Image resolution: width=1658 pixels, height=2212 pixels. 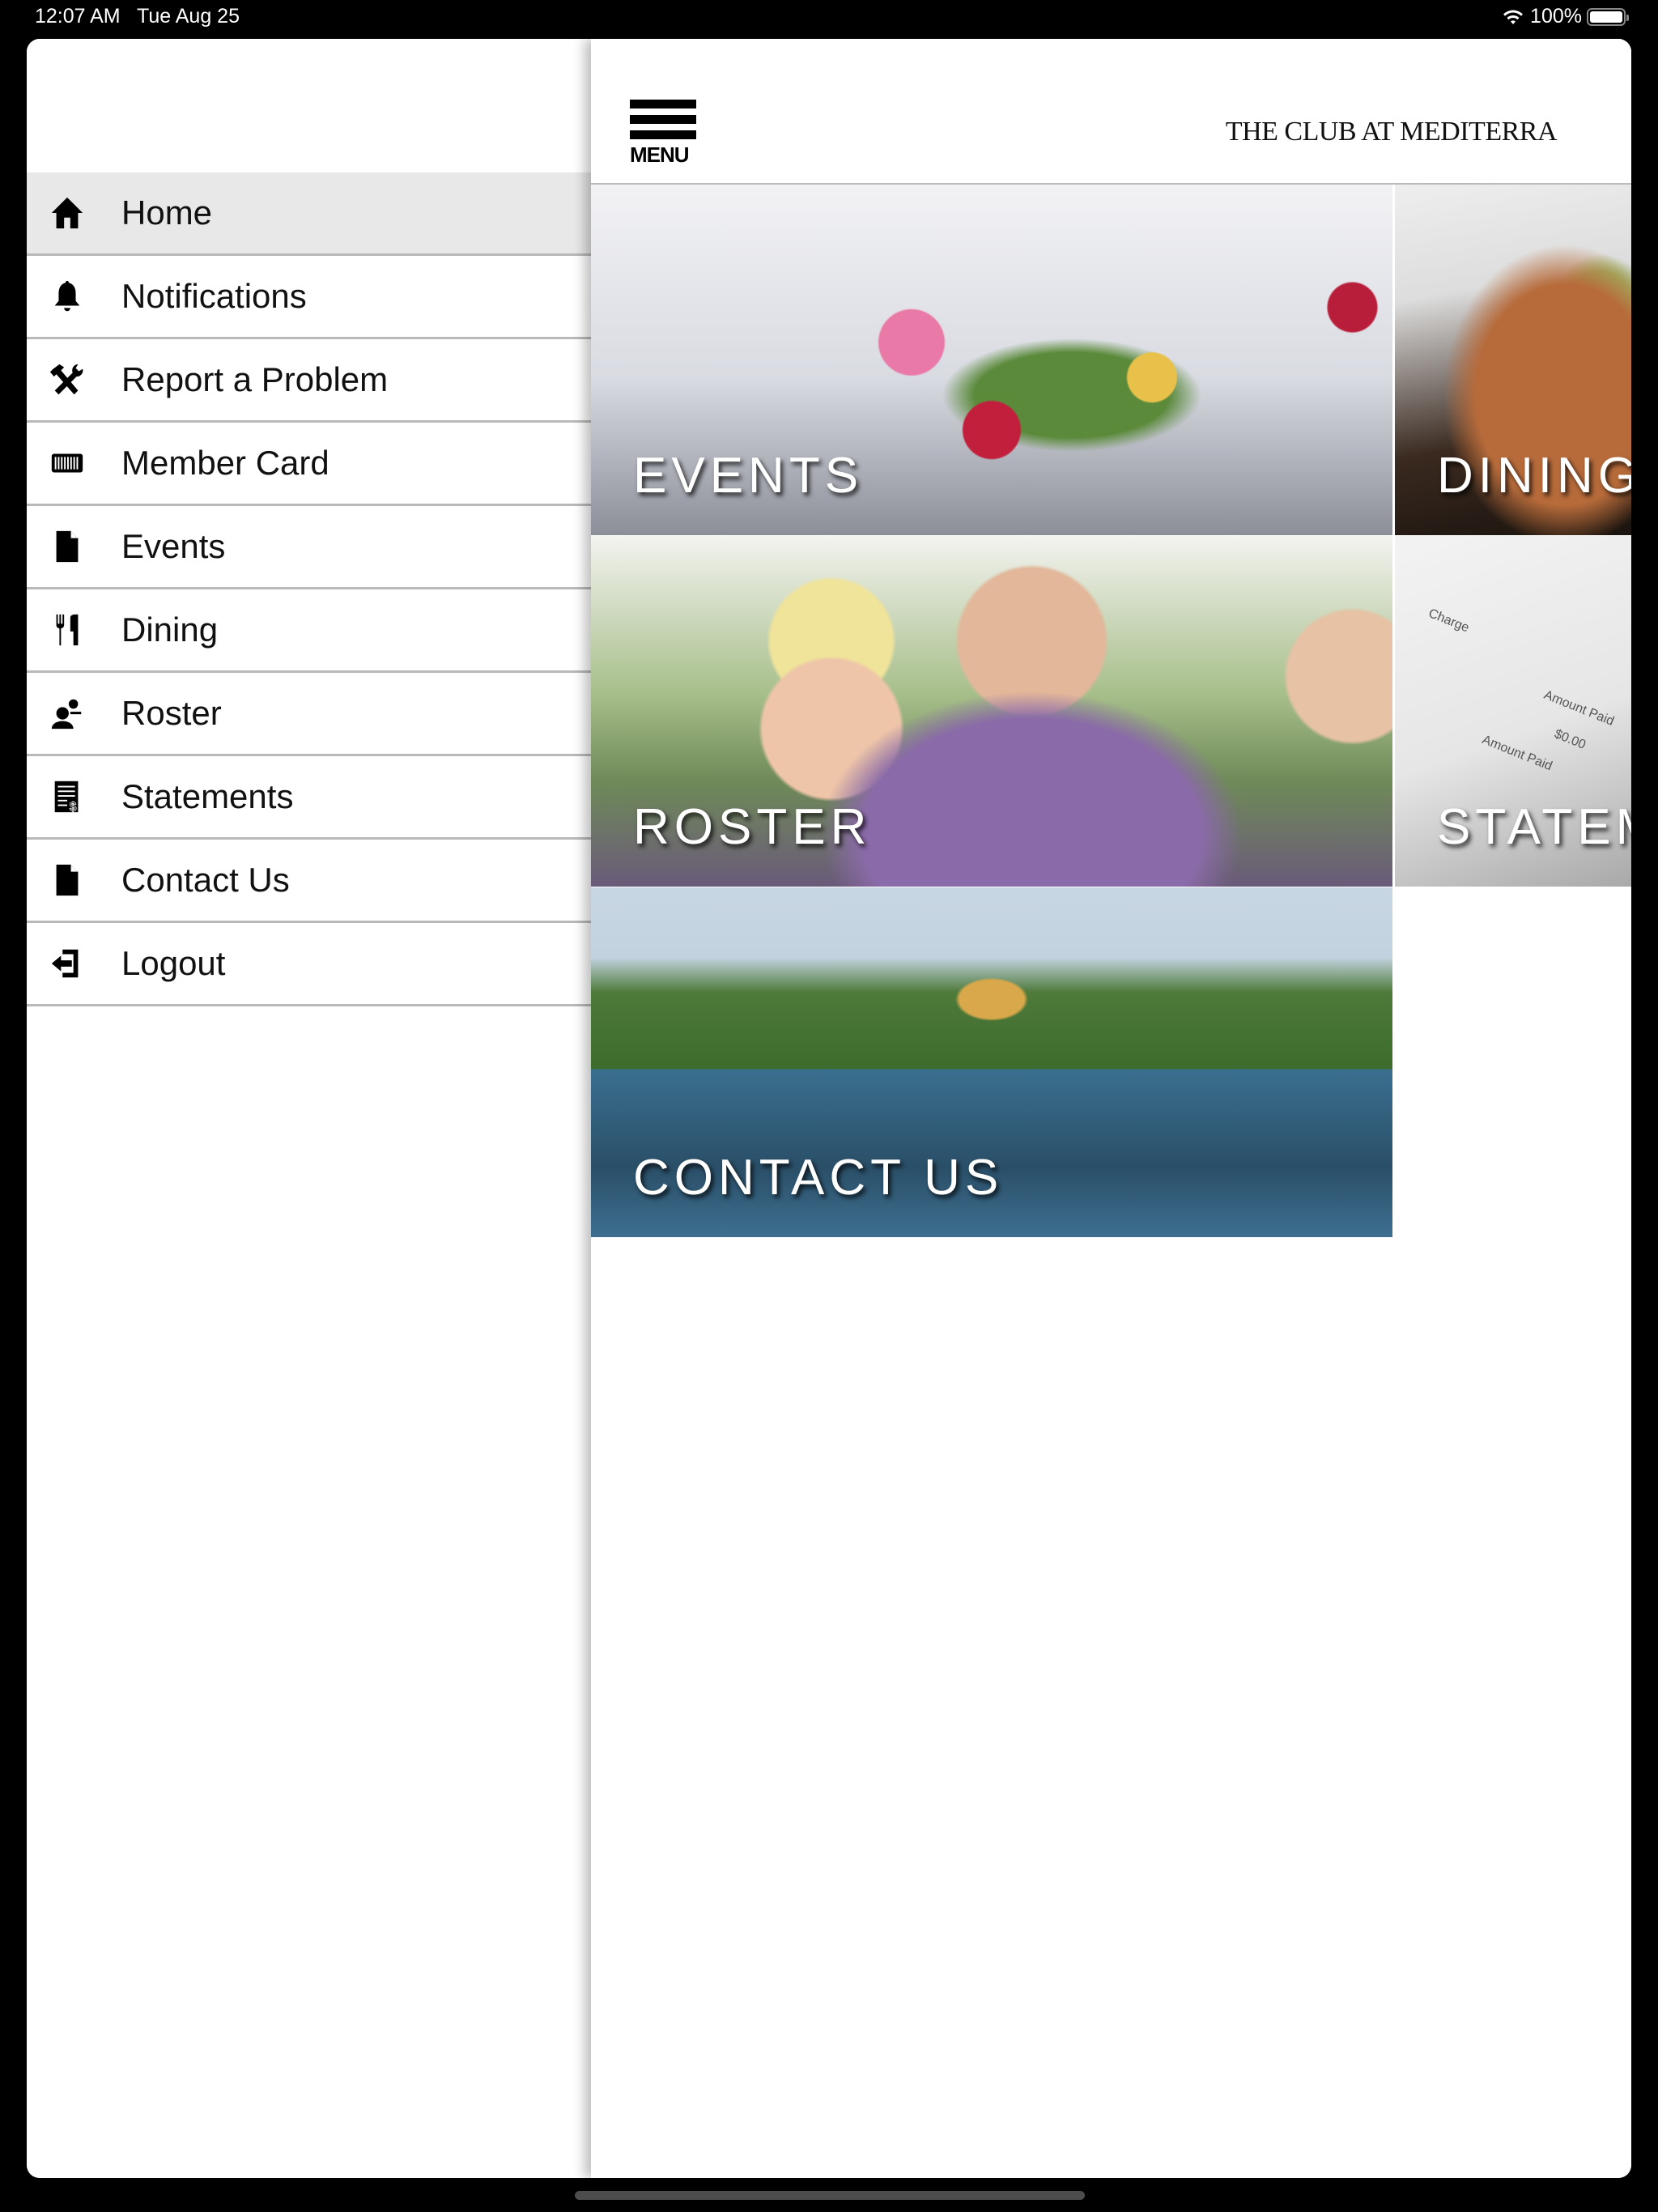 I want to click on sidebar-item-statements: $ Statements, so click(x=309, y=798).